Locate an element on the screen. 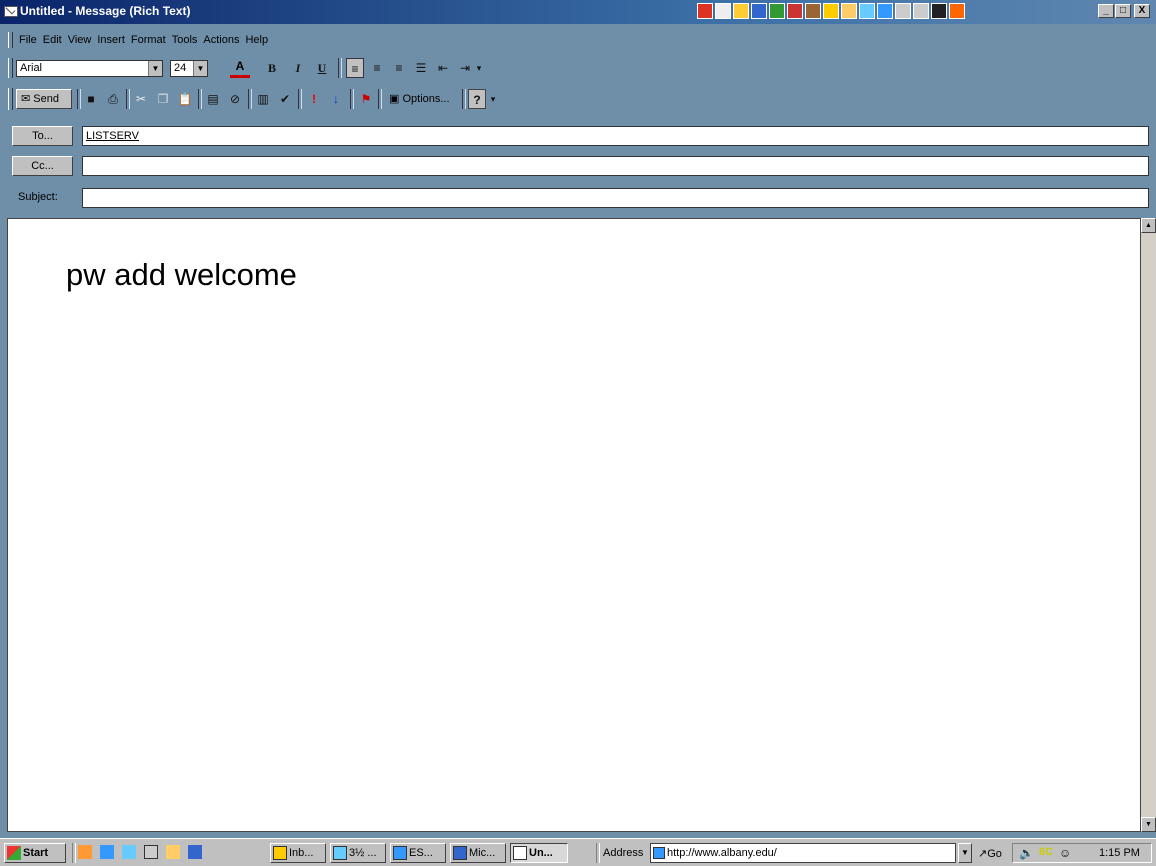 This screenshot has width=1156, height=866. menu-item-help: Help is located at coordinates (256, 40).